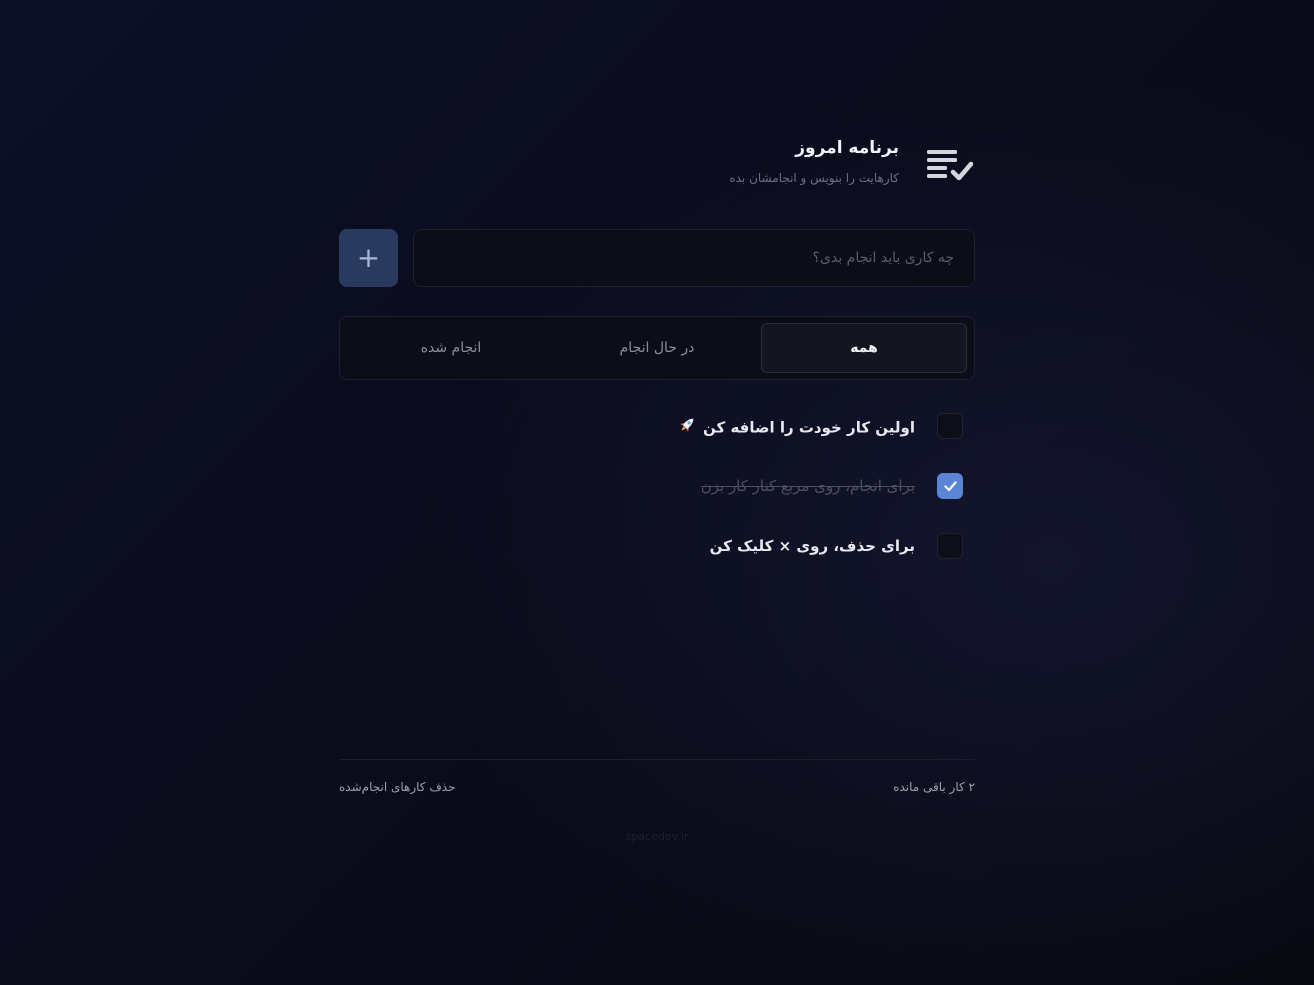 Image resolution: width=1314 pixels, height=985 pixels. I want to click on task-item: برای حذف، روی × کلیک کن, so click(657, 556).